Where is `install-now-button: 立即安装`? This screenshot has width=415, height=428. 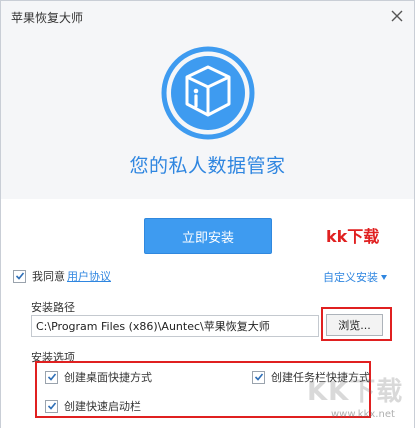 install-now-button: 立即安装 is located at coordinates (208, 236).